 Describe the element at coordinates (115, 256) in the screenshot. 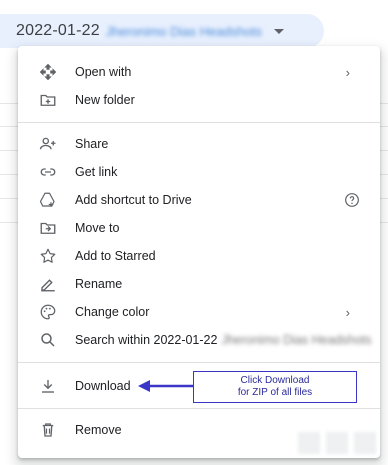

I see `menu-item-label: Add to Starred` at that location.